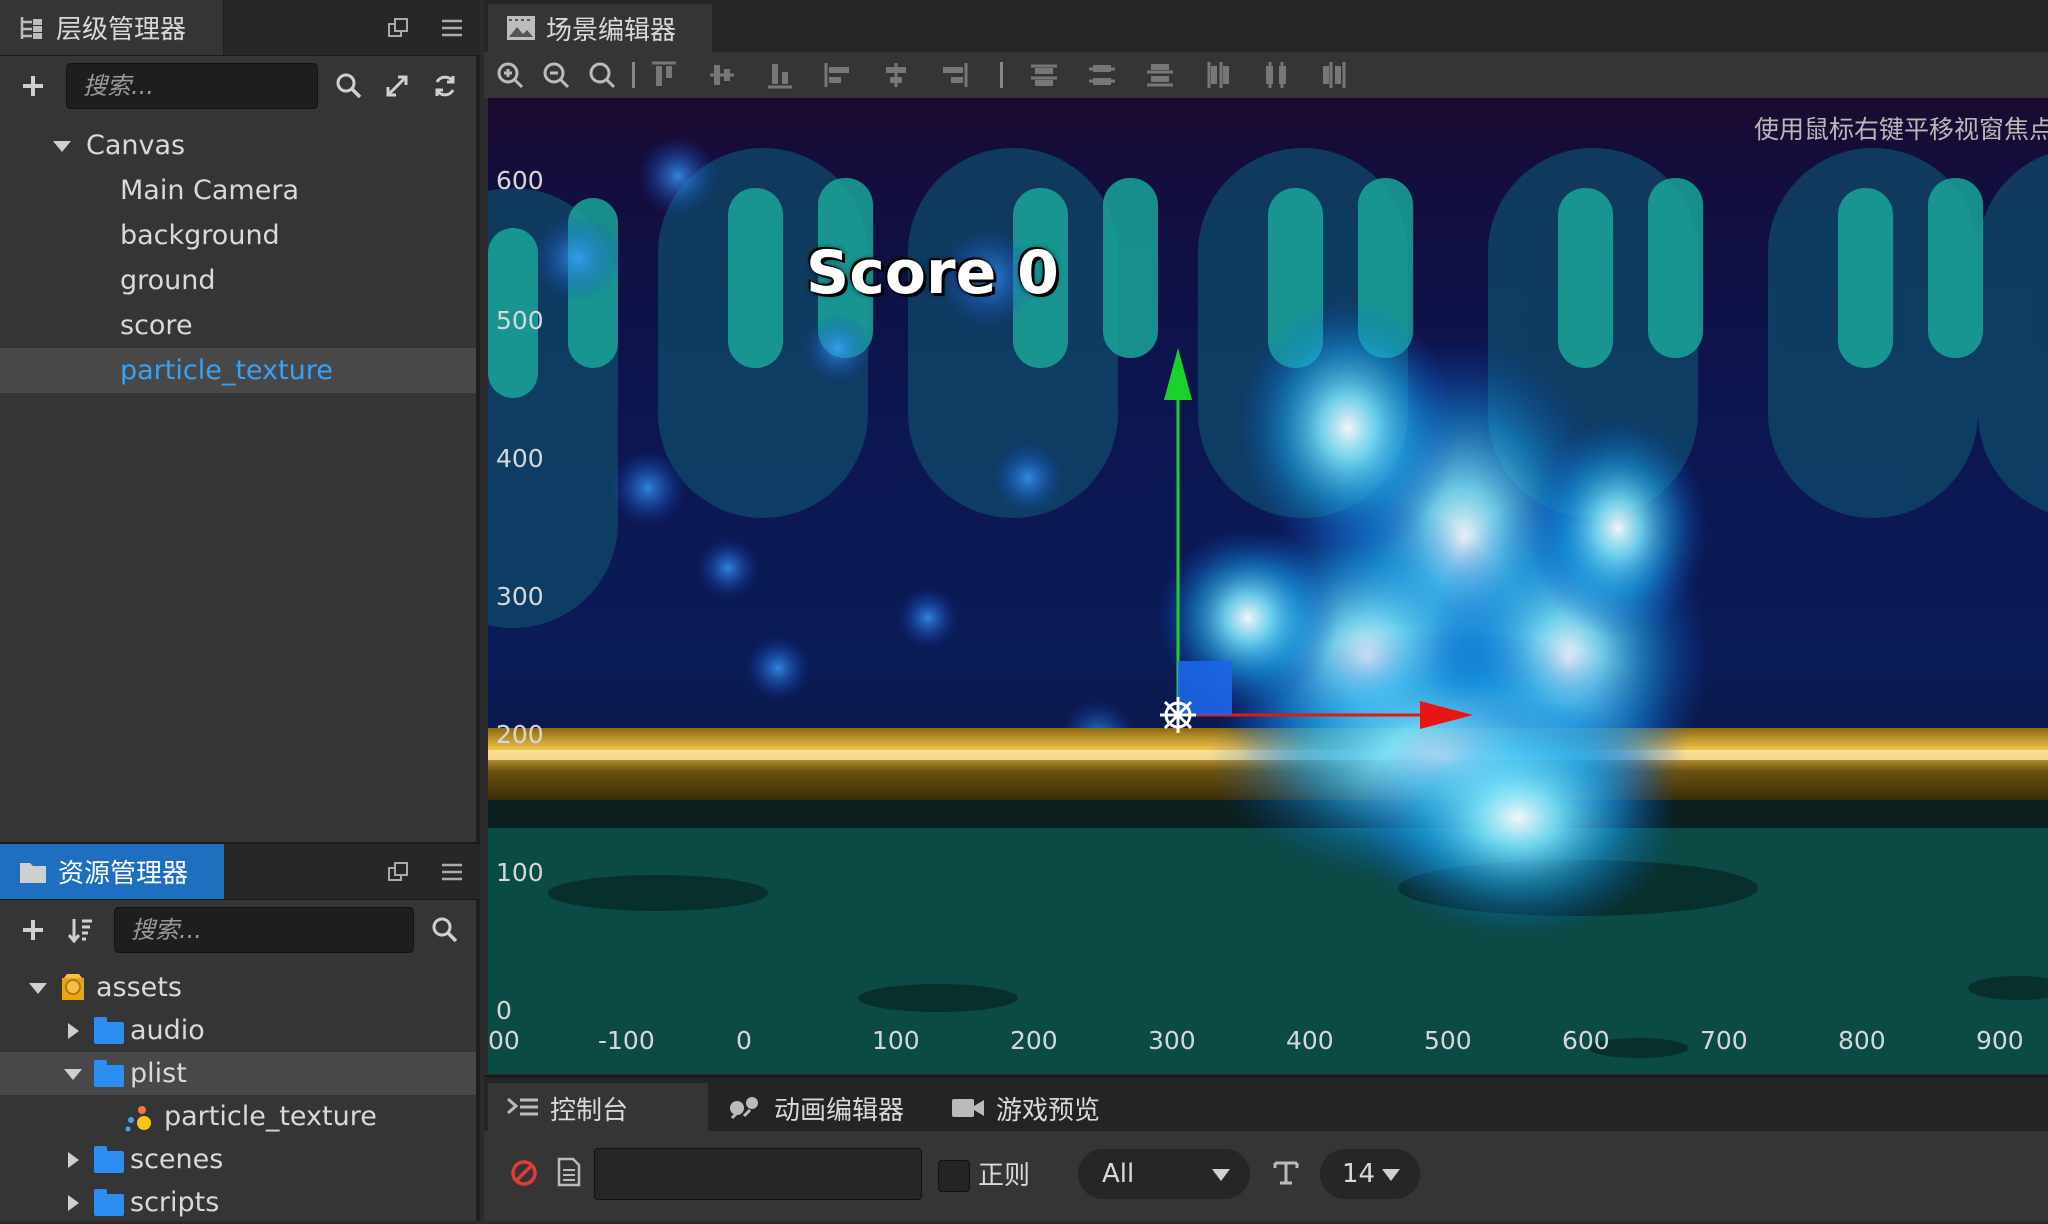 This screenshot has height=1224, width=2048. Describe the element at coordinates (954, 75) in the screenshot. I see `align-right-icon` at that location.